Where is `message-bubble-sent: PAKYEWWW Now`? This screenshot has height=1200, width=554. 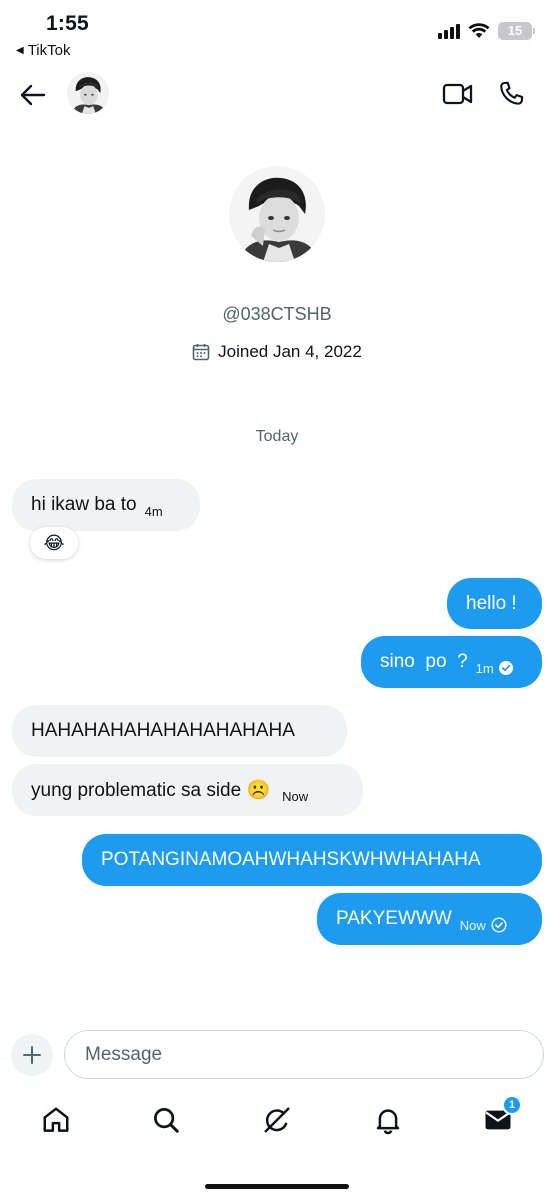
message-bubble-sent: PAKYEWWW Now is located at coordinates (429, 919).